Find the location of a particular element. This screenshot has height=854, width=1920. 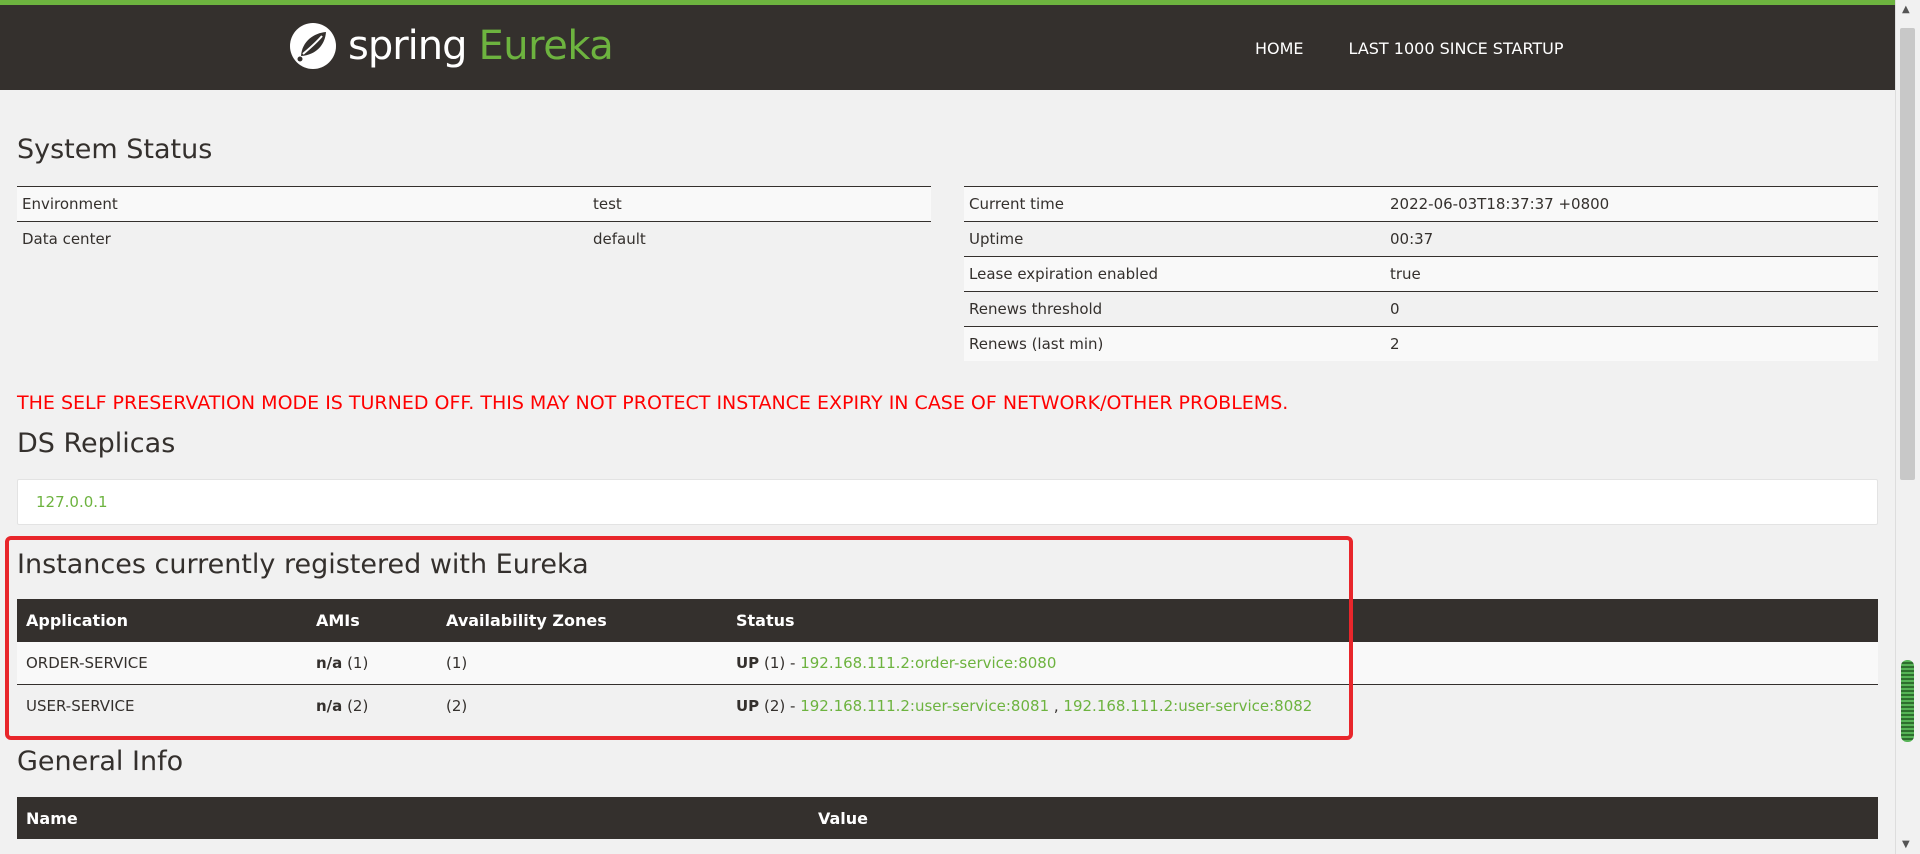

table-header-row: Name Value is located at coordinates (947, 818).